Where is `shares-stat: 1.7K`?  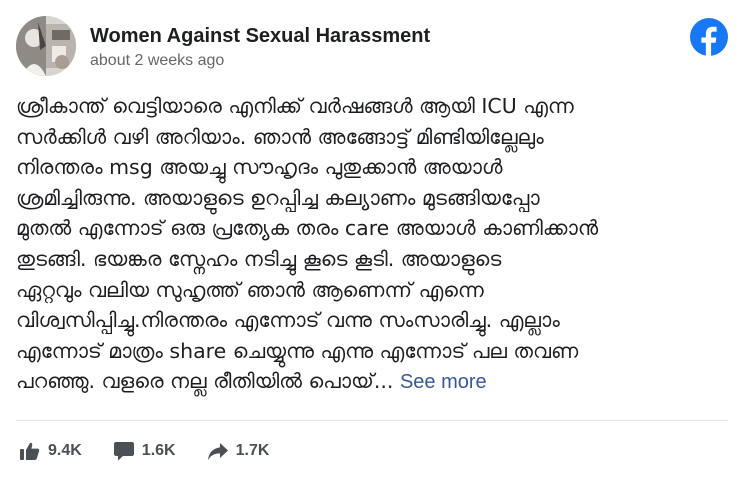 shares-stat: 1.7K is located at coordinates (238, 451).